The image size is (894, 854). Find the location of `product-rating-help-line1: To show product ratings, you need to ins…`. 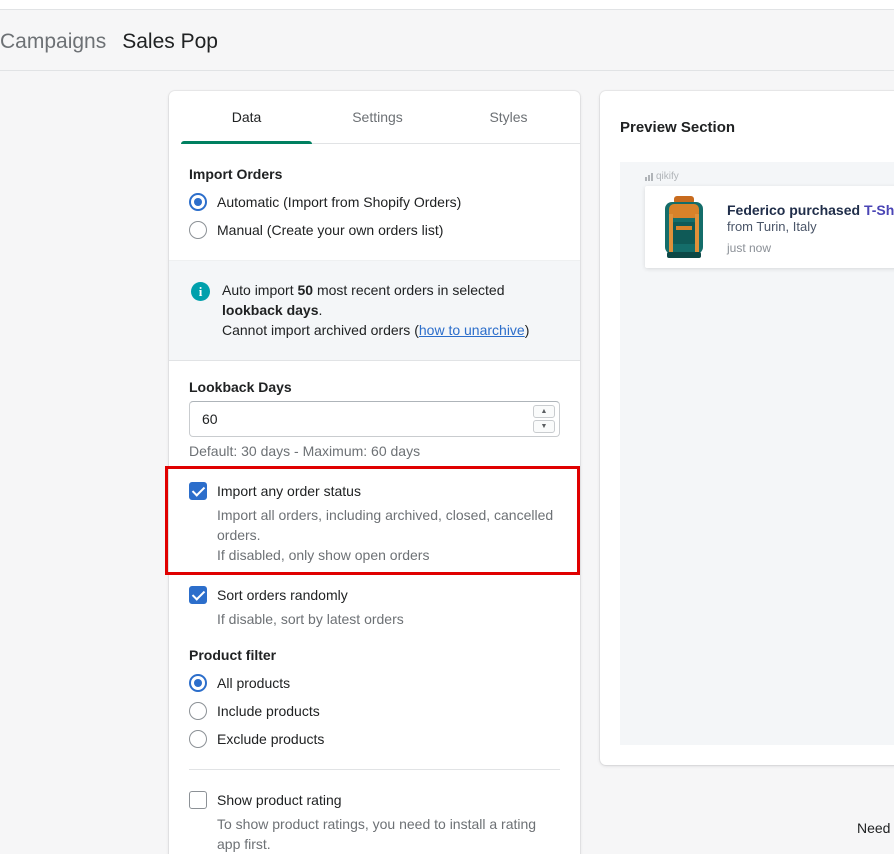

product-rating-help-line1: To show product ratings, you need to ins… is located at coordinates (377, 824).